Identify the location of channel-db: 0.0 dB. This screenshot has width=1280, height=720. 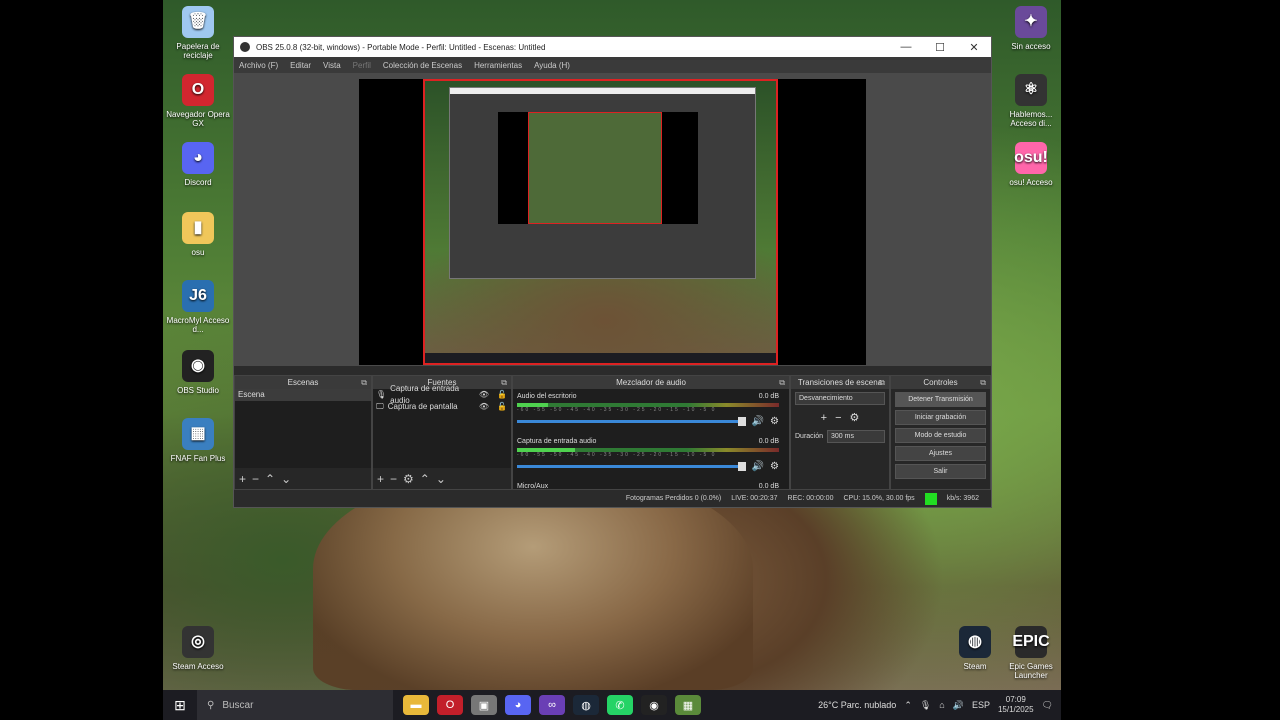
(768, 441).